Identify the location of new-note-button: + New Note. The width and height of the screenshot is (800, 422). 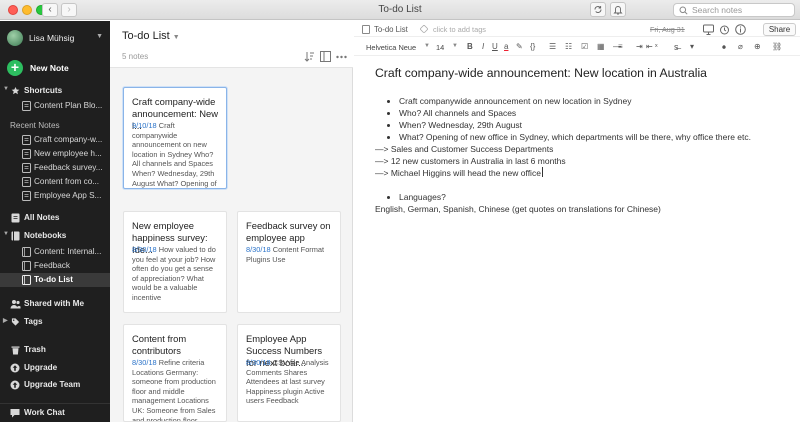
(56, 68).